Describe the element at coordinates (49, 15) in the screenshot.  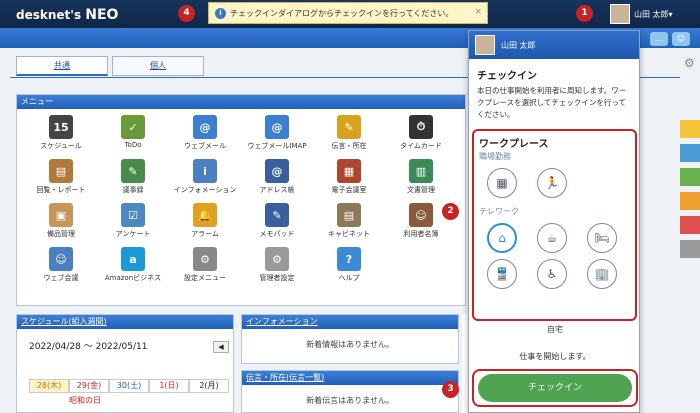
I see `logo-text: desknet's` at that location.